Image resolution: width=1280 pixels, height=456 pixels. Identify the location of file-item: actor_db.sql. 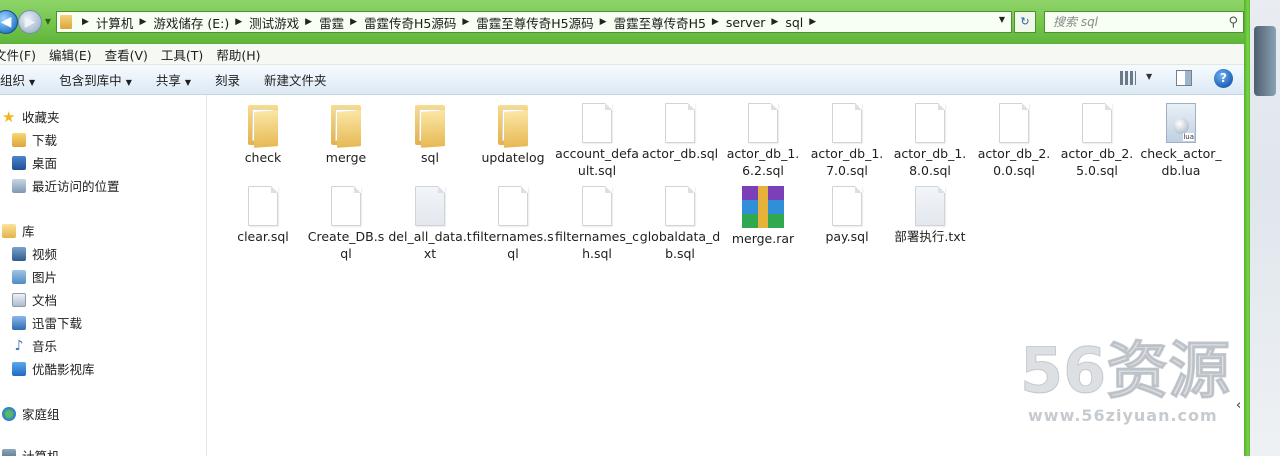
(680, 132).